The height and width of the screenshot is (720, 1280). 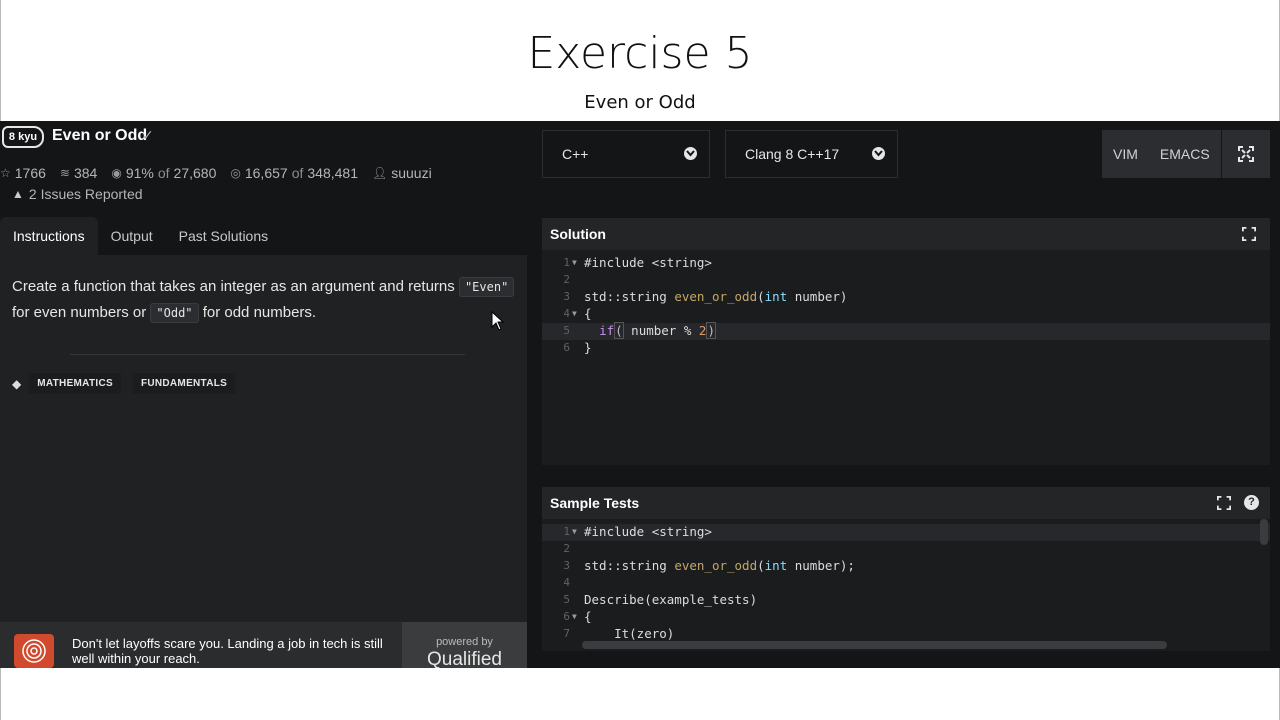 I want to click on collections-stat: ≋ 384, so click(x=78, y=173).